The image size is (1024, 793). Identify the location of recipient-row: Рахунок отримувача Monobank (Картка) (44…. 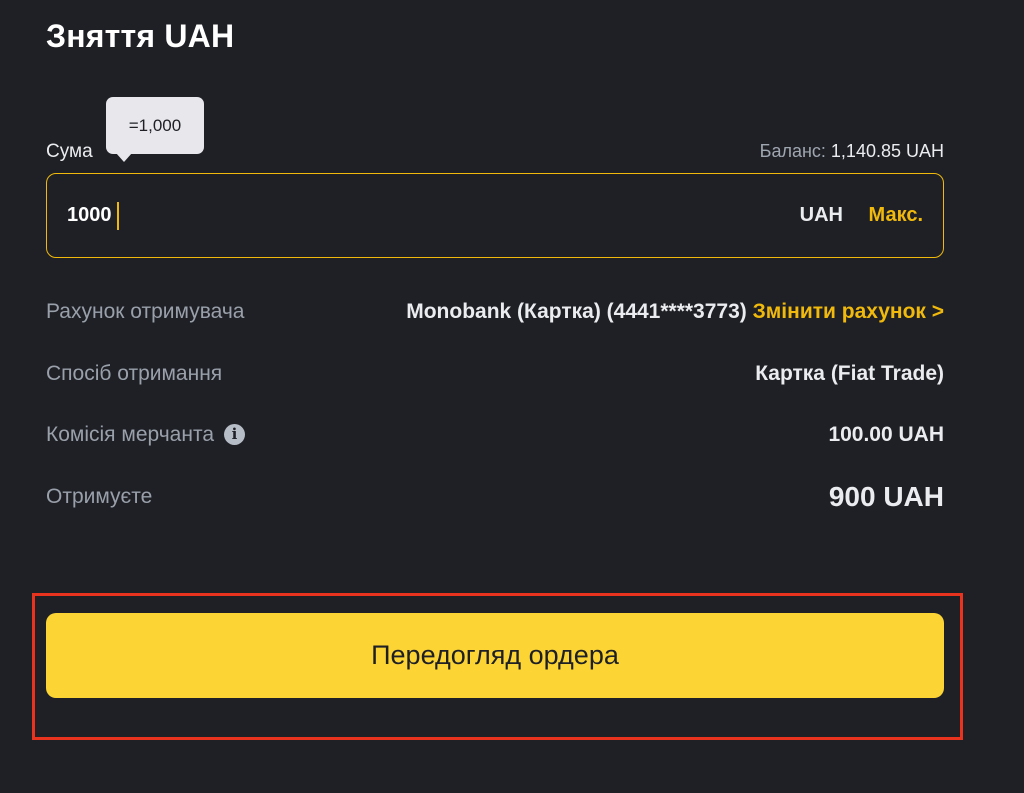
(495, 317).